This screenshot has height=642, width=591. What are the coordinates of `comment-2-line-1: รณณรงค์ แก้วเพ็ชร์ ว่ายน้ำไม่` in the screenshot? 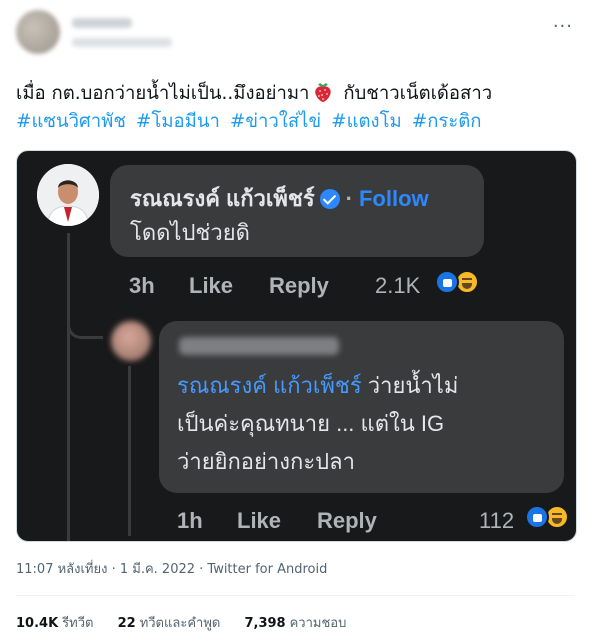 It's located at (367, 386).